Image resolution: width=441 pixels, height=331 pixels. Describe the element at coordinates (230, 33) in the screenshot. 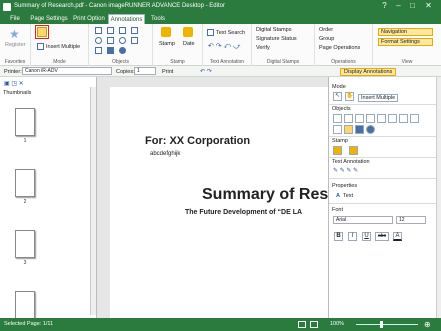

I see `text-search-button: Text Search` at that location.